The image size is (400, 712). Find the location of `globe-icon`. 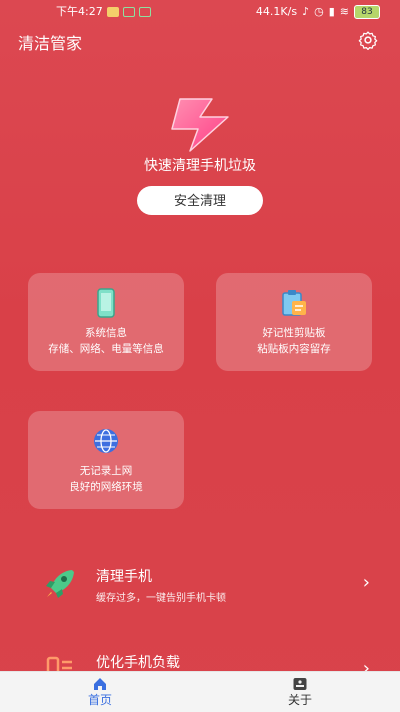

globe-icon is located at coordinates (106, 441).